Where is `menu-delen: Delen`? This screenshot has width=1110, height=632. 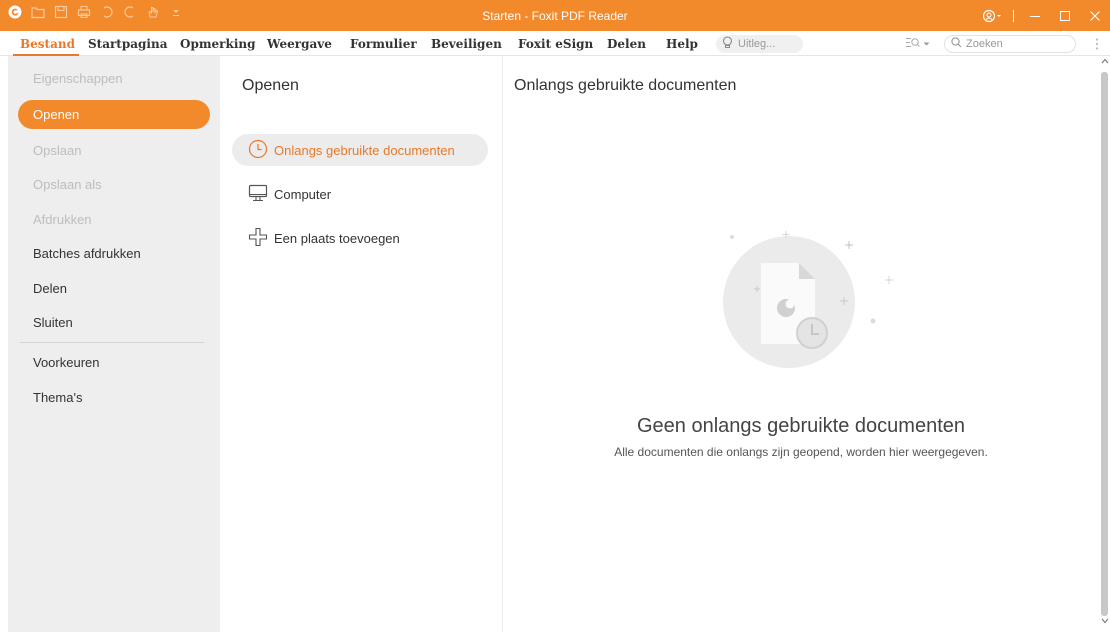 menu-delen: Delen is located at coordinates (626, 44).